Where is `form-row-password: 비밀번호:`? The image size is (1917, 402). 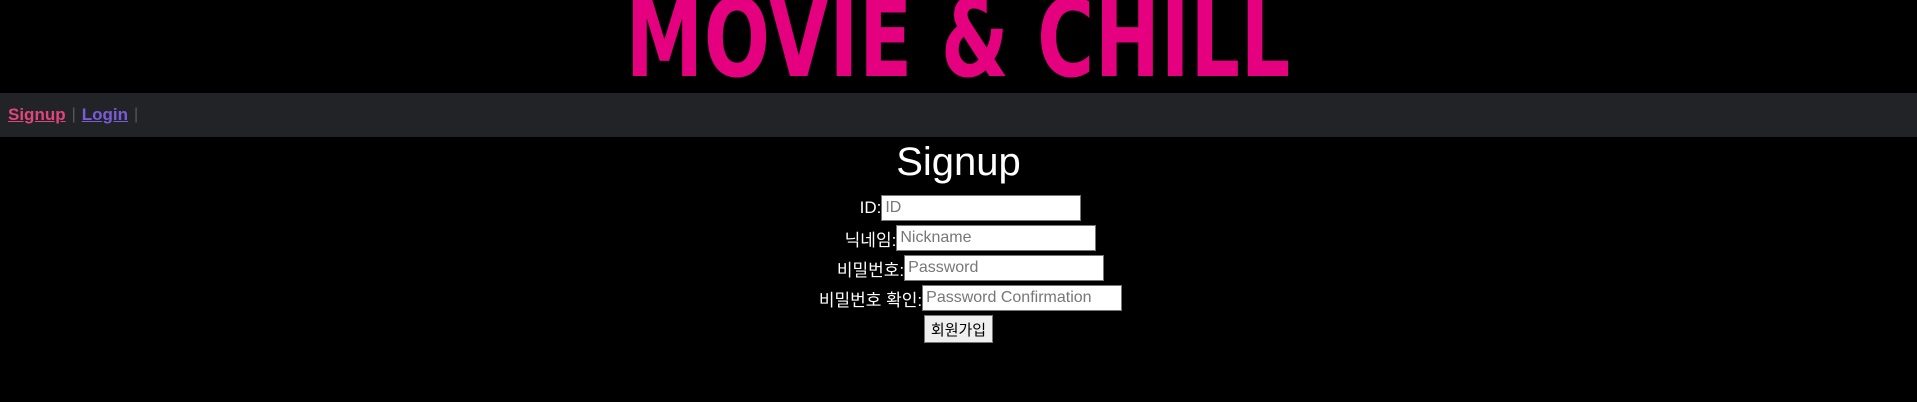 form-row-password: 비밀번호: is located at coordinates (964, 268).